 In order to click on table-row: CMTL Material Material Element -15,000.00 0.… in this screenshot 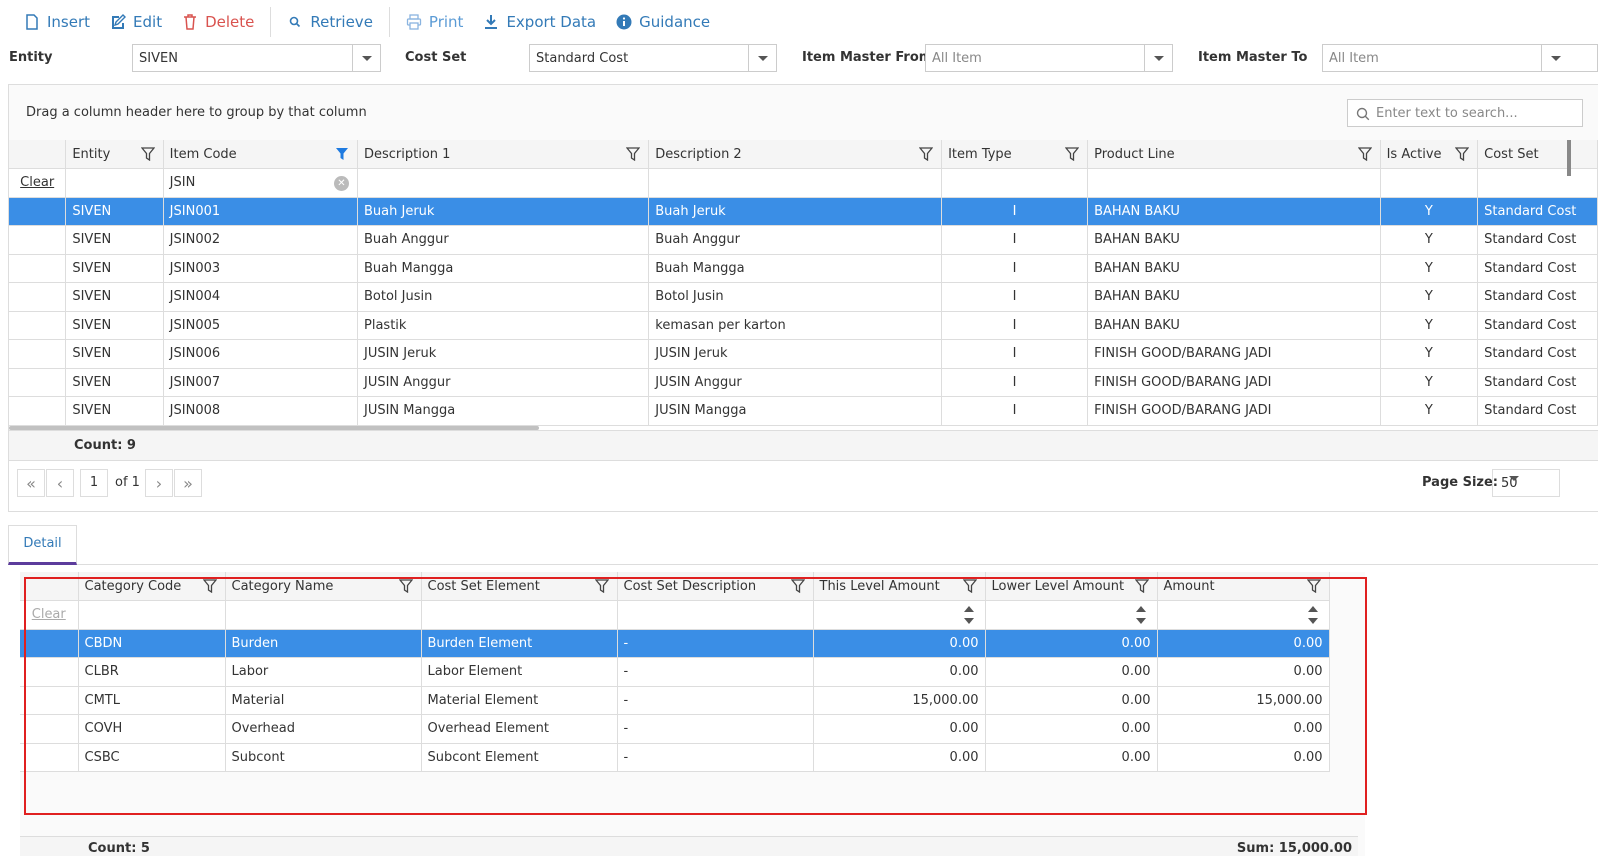, I will do `click(675, 700)`.